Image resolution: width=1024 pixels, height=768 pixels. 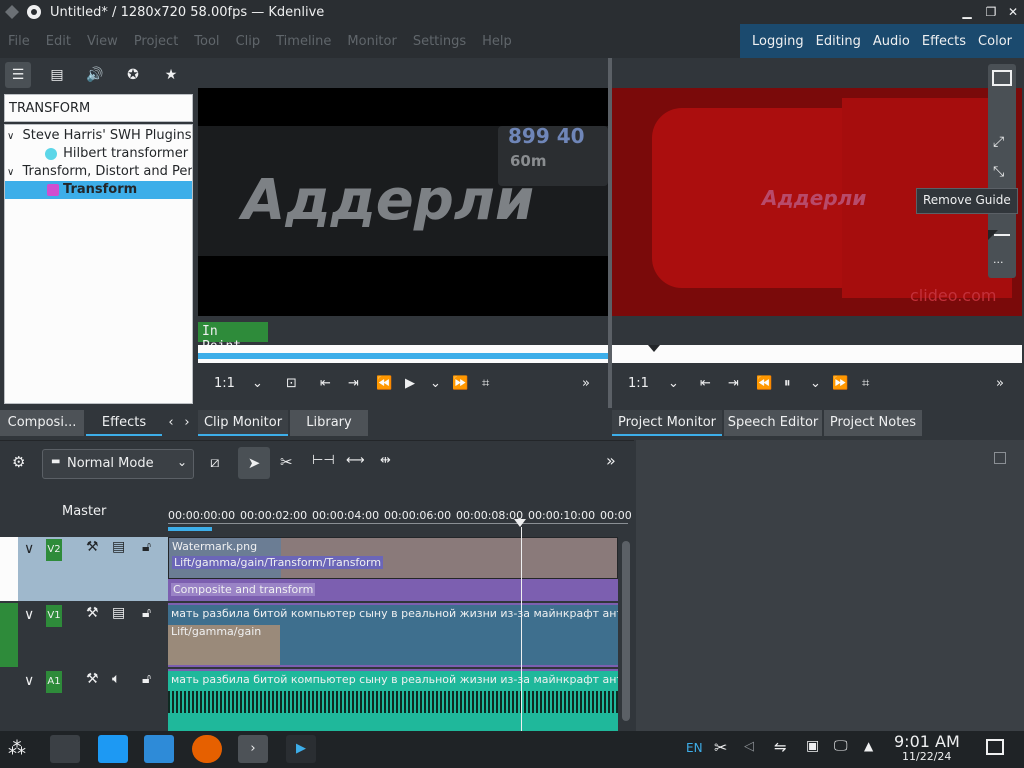 What do you see at coordinates (1000, 458) in the screenshot?
I see `restore-panel-icon` at bounding box center [1000, 458].